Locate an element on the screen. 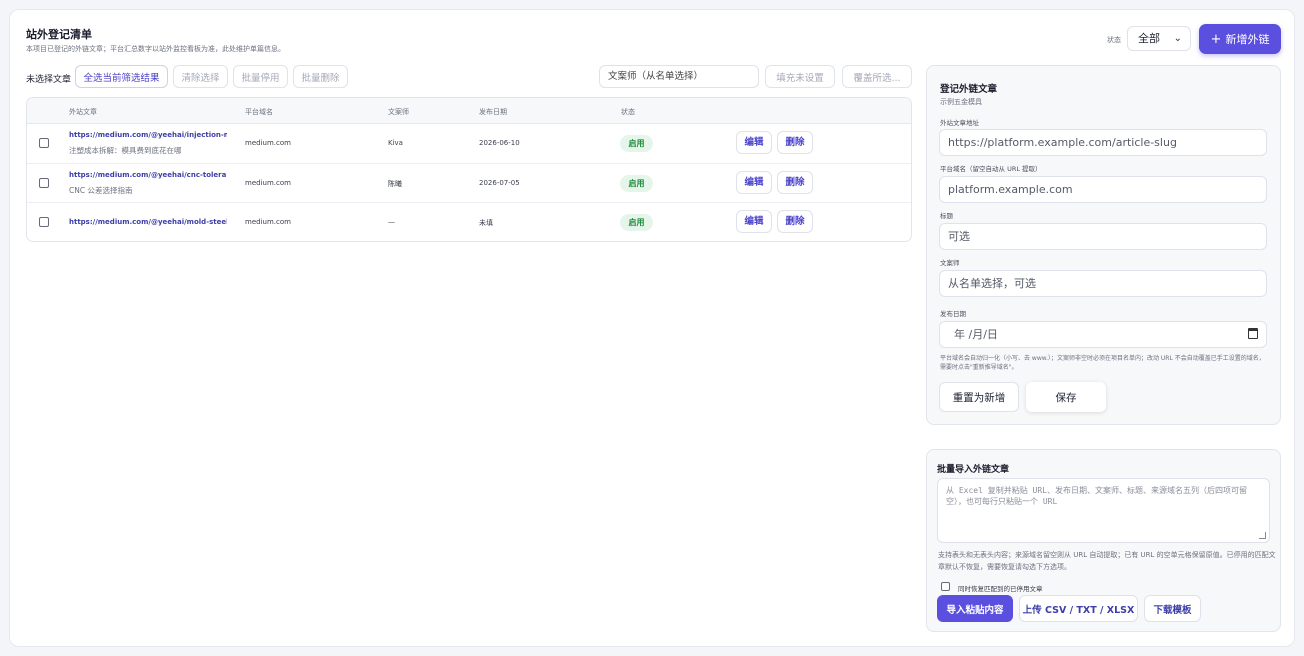 Image resolution: width=1304 pixels, height=656 pixels. copywriter-cell: Kiva is located at coordinates (395, 143).